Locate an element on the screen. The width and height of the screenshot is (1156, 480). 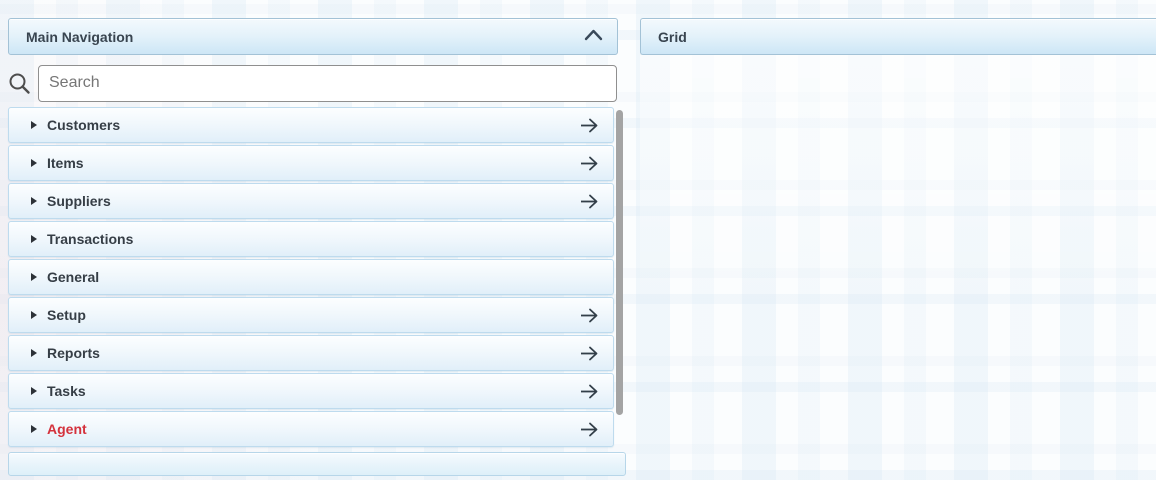
nav-item-label: Setup is located at coordinates (66, 315).